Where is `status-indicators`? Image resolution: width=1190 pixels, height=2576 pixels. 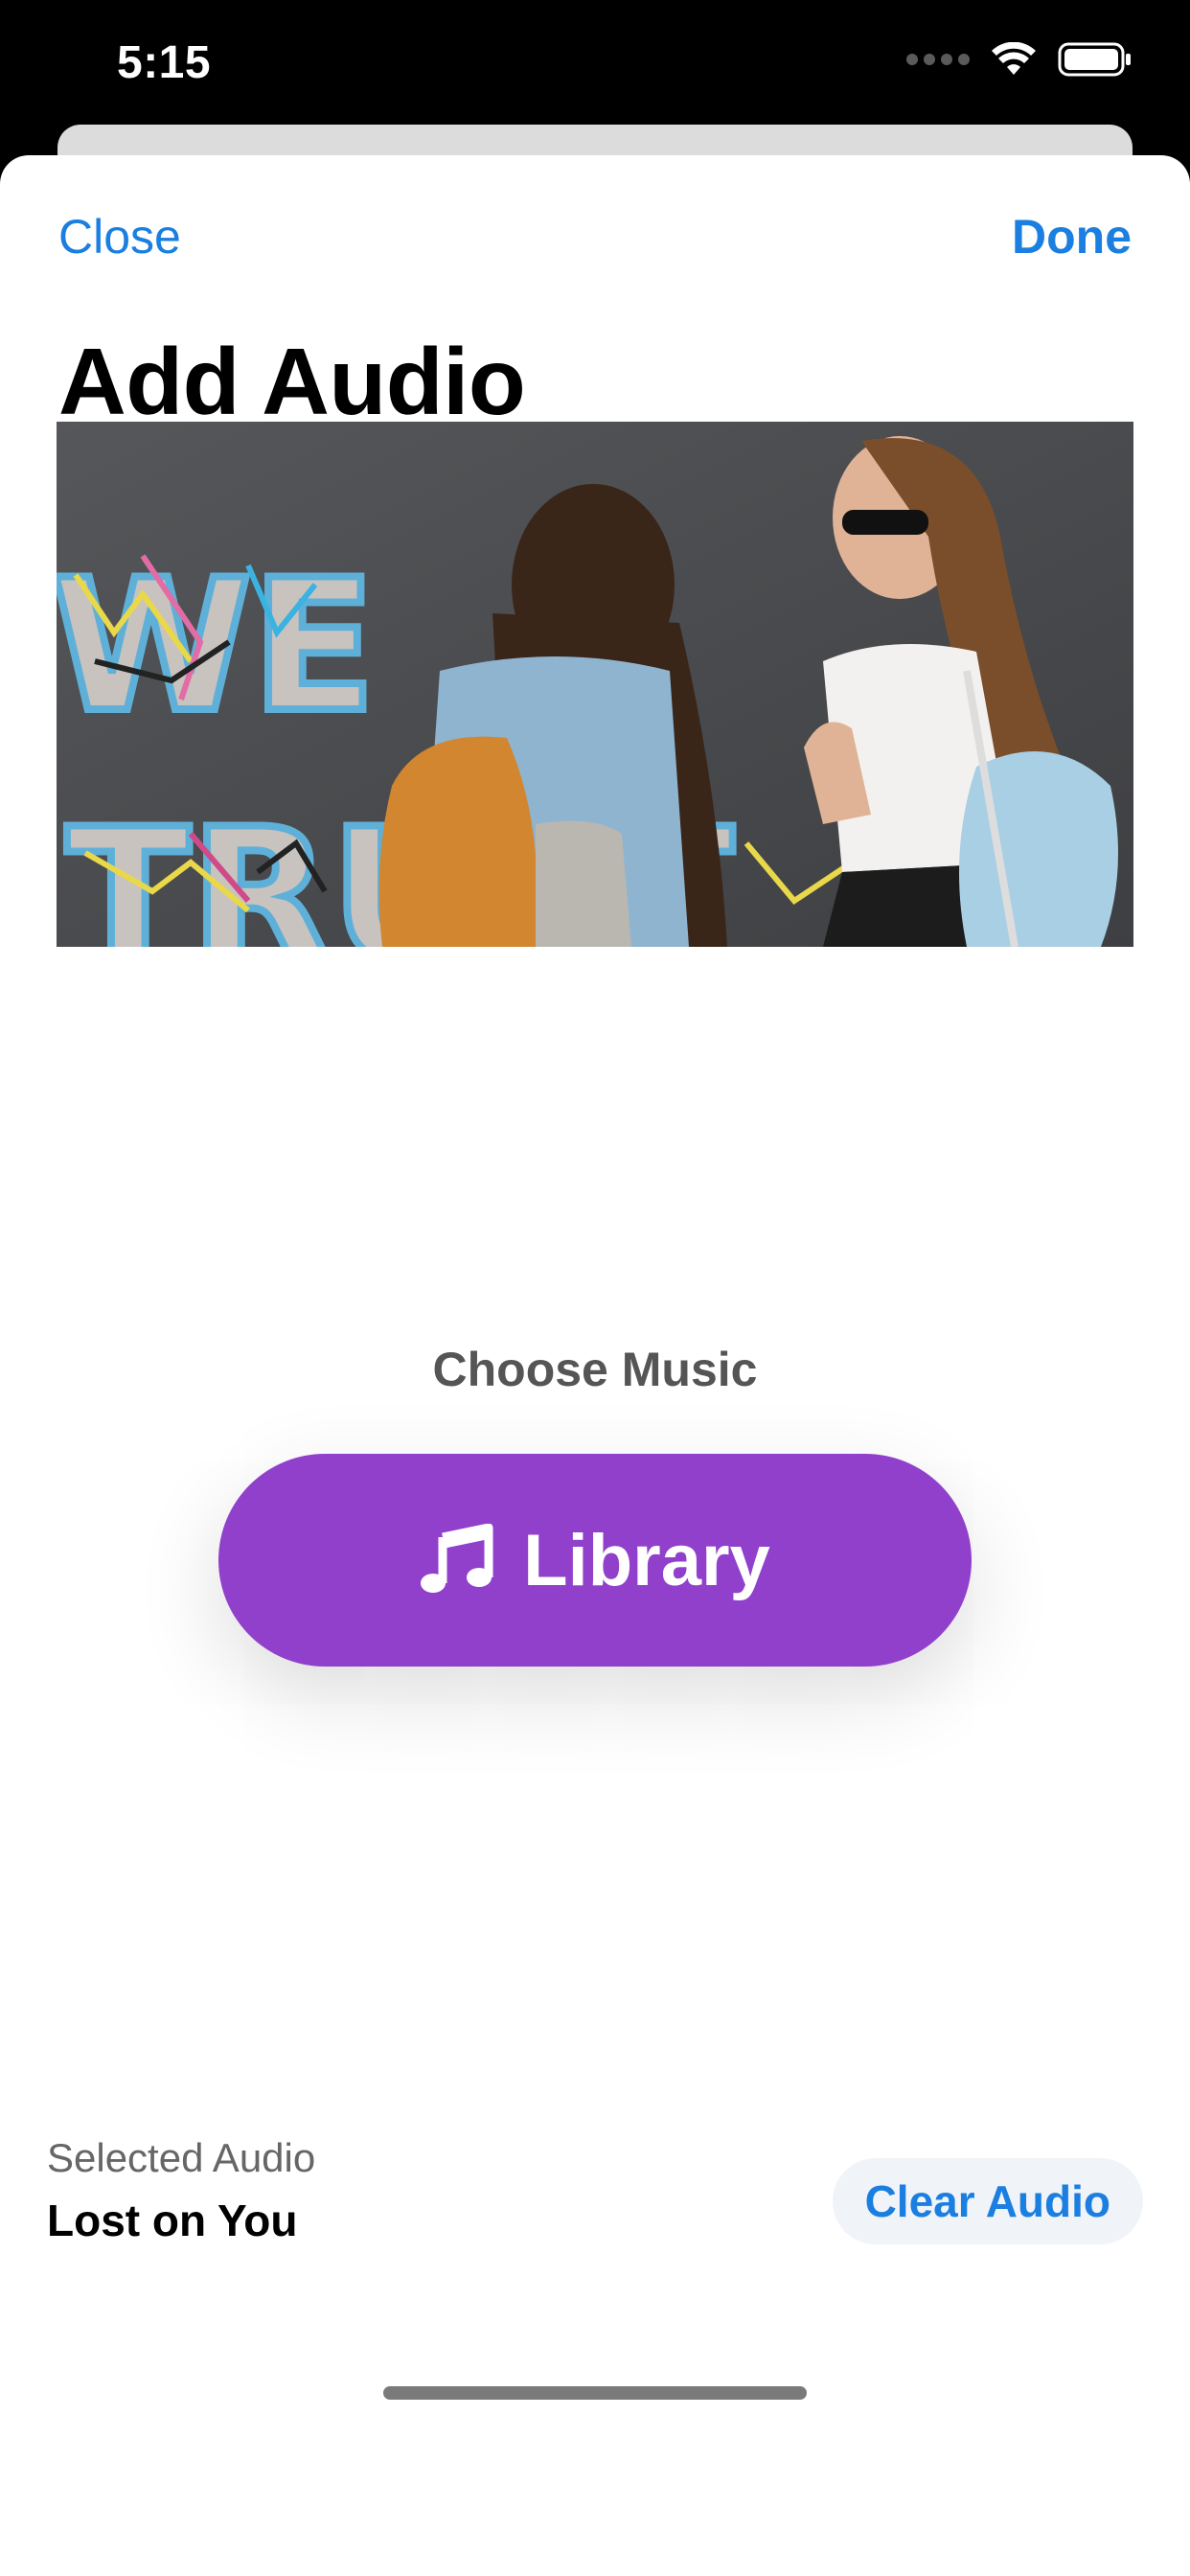 status-indicators is located at coordinates (1019, 59).